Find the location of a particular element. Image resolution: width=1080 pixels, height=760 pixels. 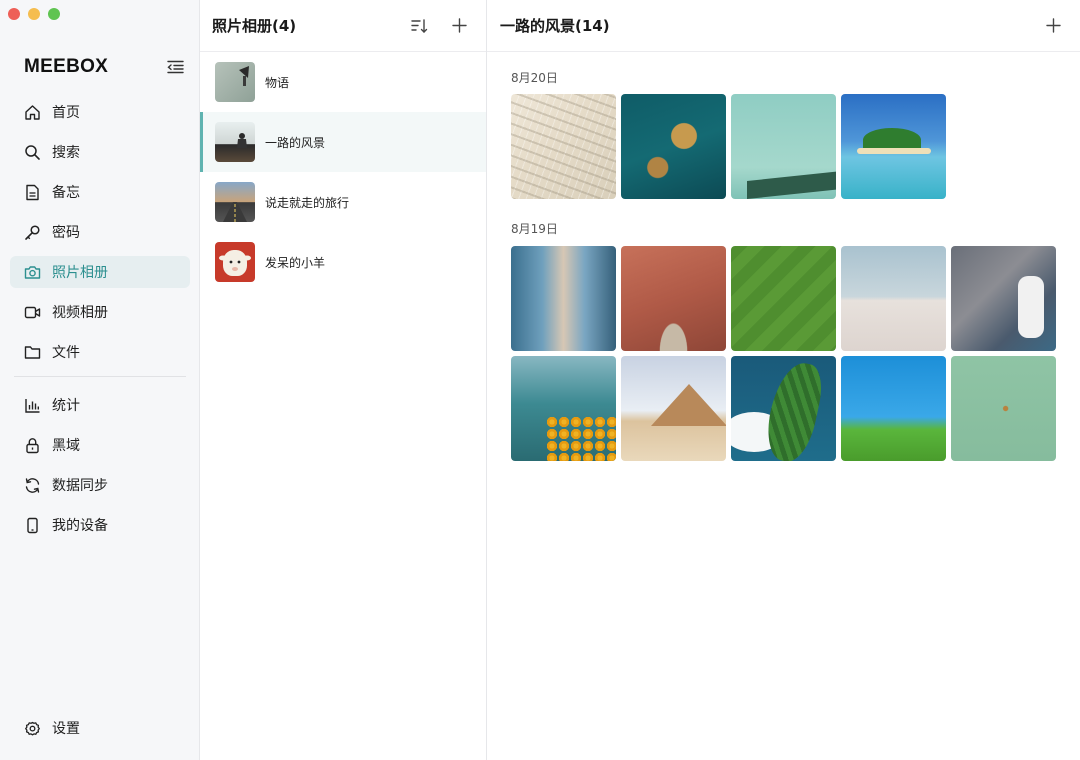

album-item-stories: 物语 is located at coordinates (343, 82).